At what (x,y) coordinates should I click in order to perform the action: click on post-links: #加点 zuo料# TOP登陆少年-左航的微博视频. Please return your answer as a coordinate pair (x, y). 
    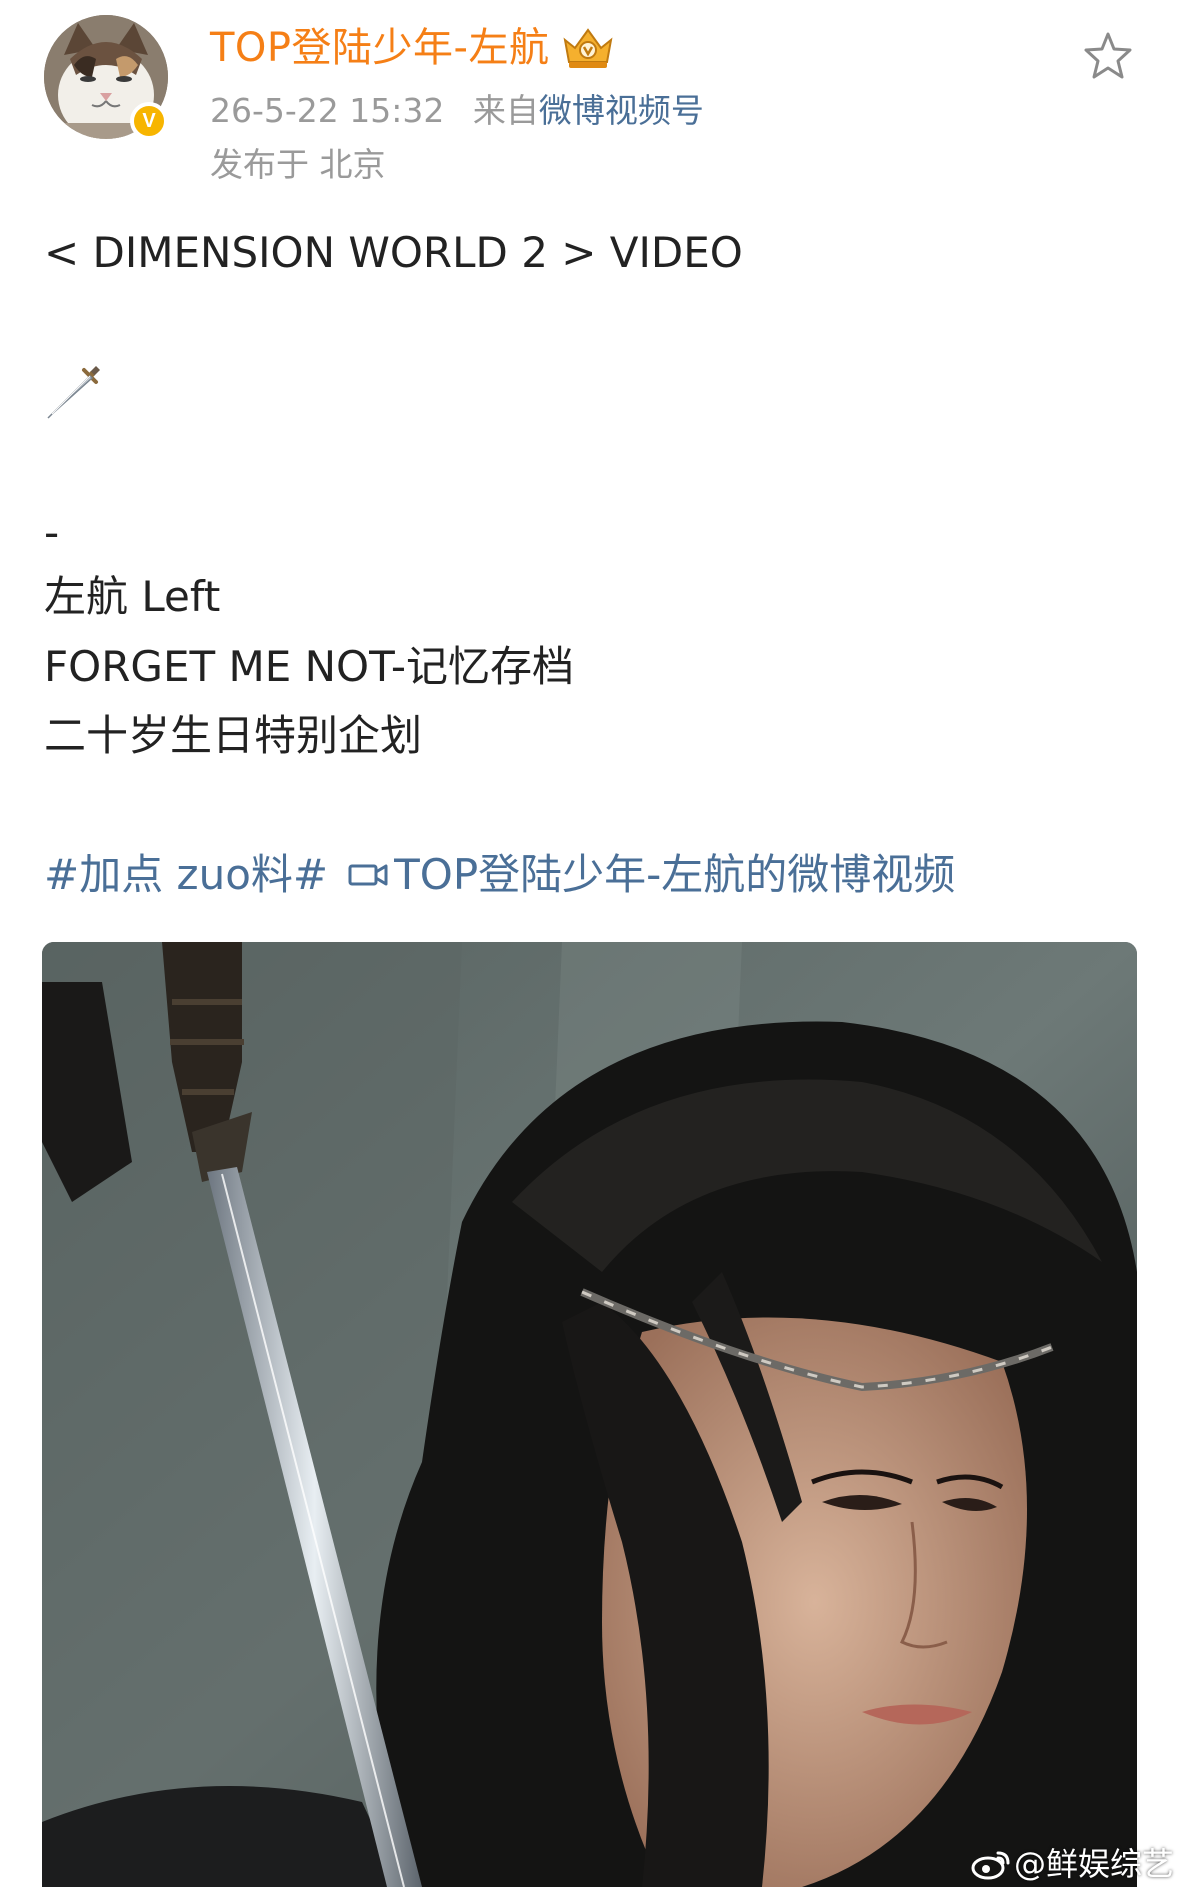
    Looking at the image, I should click on (499, 875).